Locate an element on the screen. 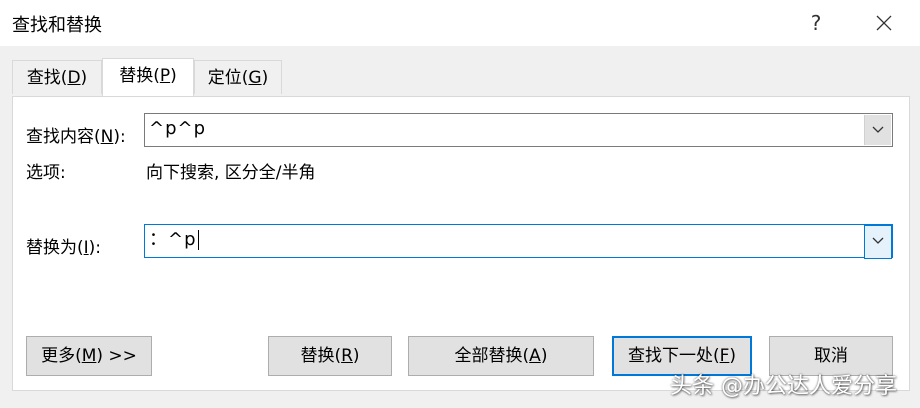 This screenshot has height=408, width=920. close-button is located at coordinates (884, 23).